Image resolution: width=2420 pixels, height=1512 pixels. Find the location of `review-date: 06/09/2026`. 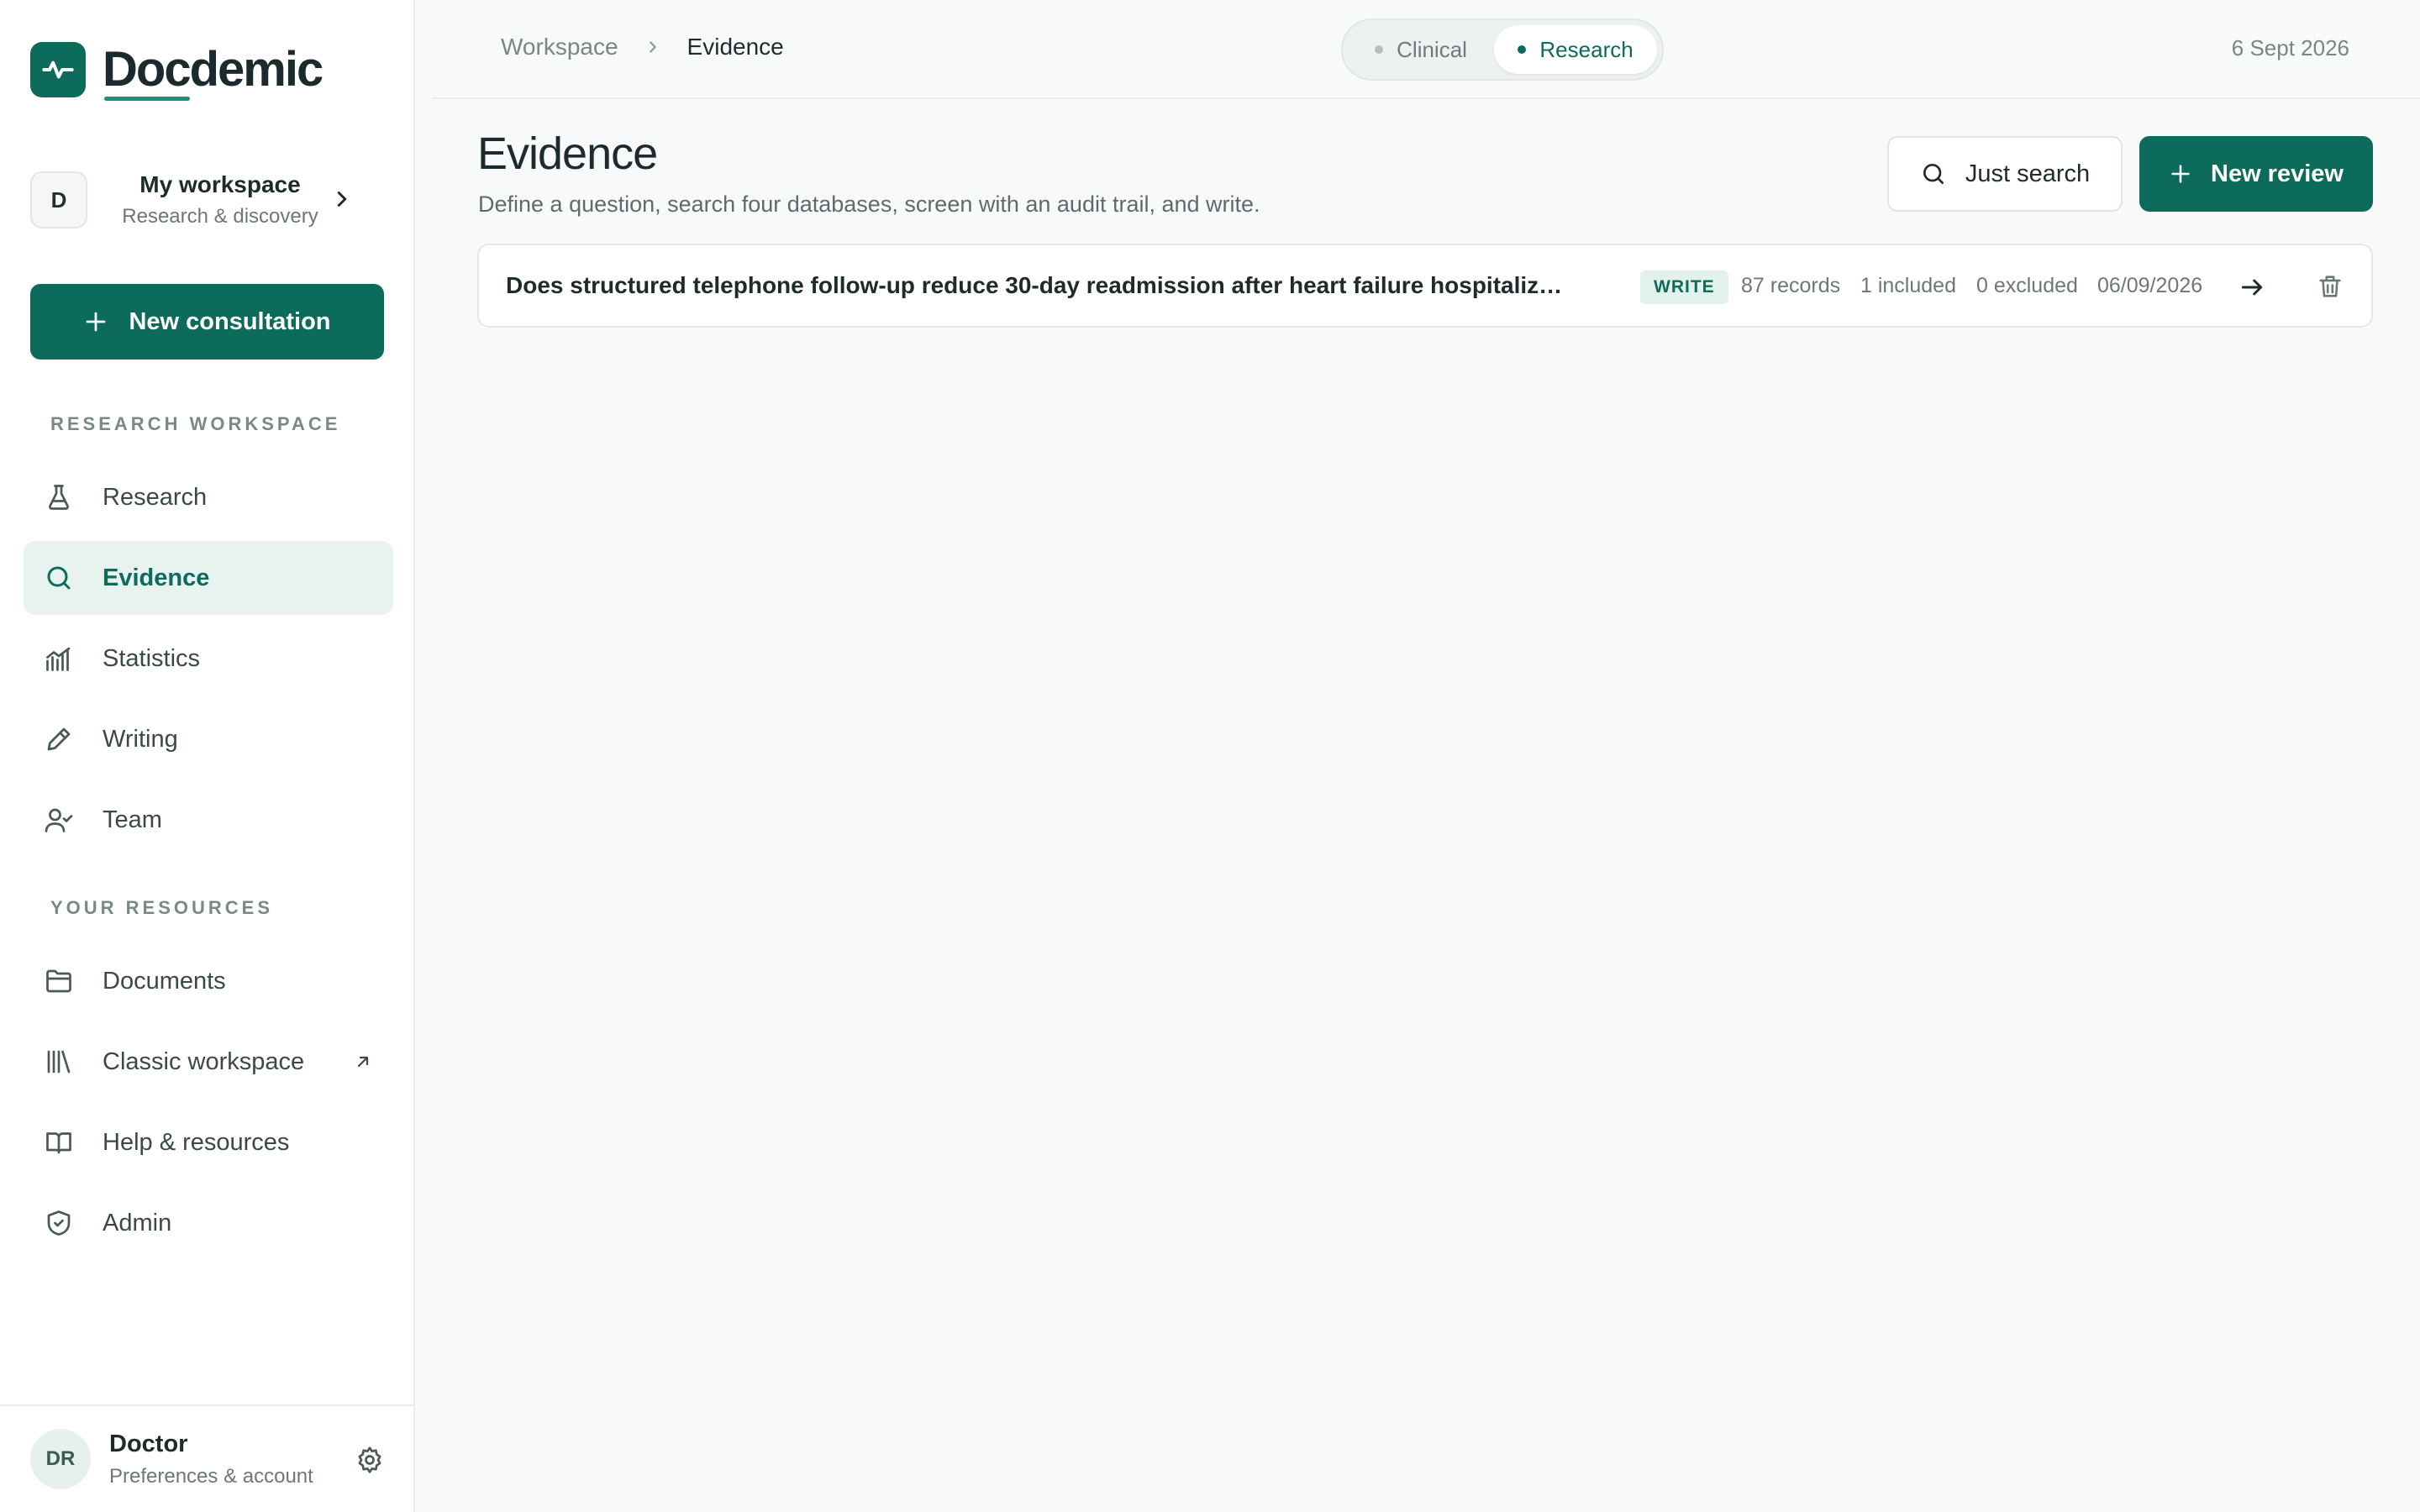

review-date: 06/09/2026 is located at coordinates (2150, 285).